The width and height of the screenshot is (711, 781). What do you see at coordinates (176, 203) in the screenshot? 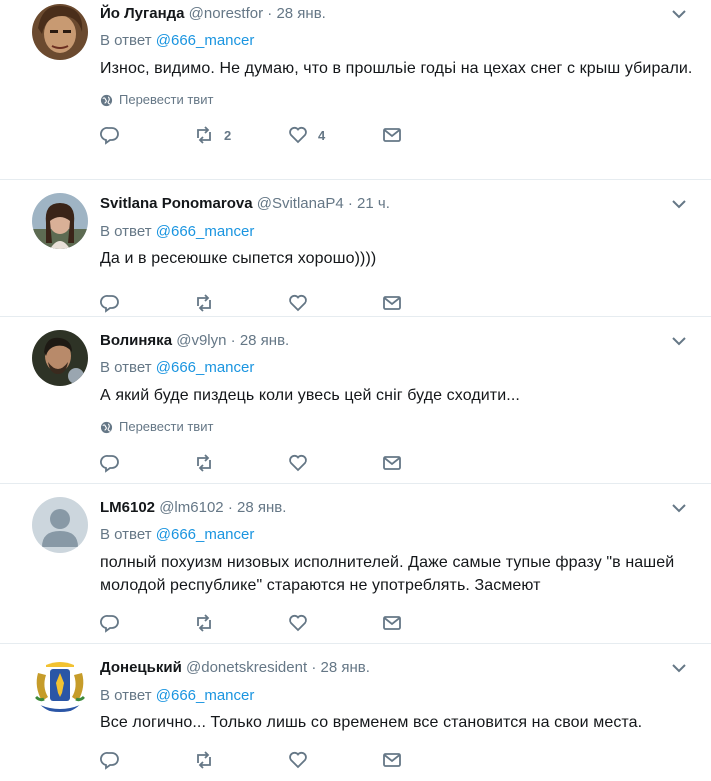
I see `author-name: Svitlana Ponomarova` at bounding box center [176, 203].